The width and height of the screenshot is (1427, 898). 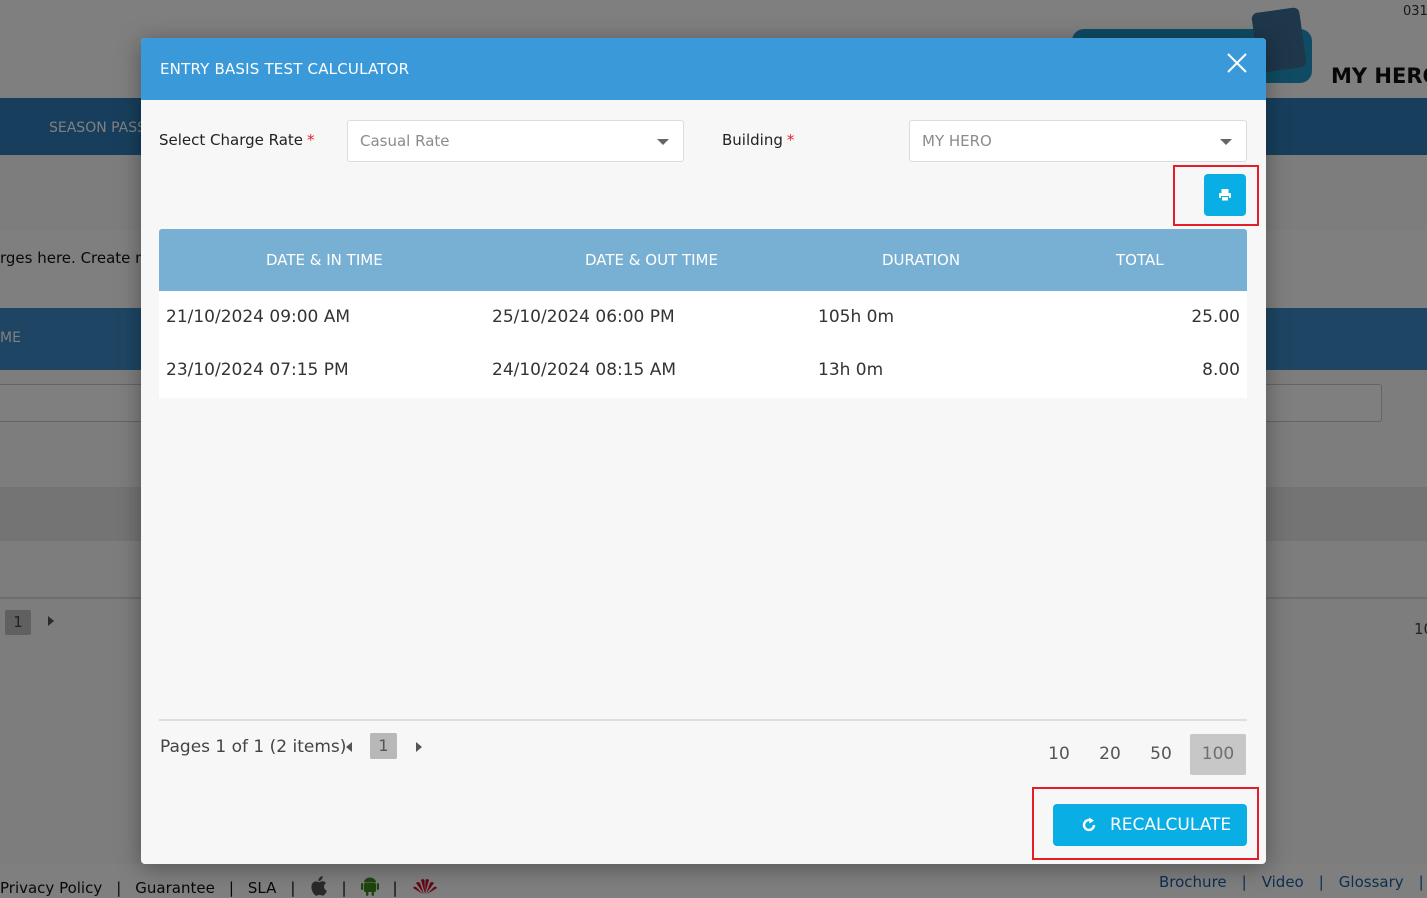 What do you see at coordinates (1059, 754) in the screenshot?
I see `page-size-10: 10` at bounding box center [1059, 754].